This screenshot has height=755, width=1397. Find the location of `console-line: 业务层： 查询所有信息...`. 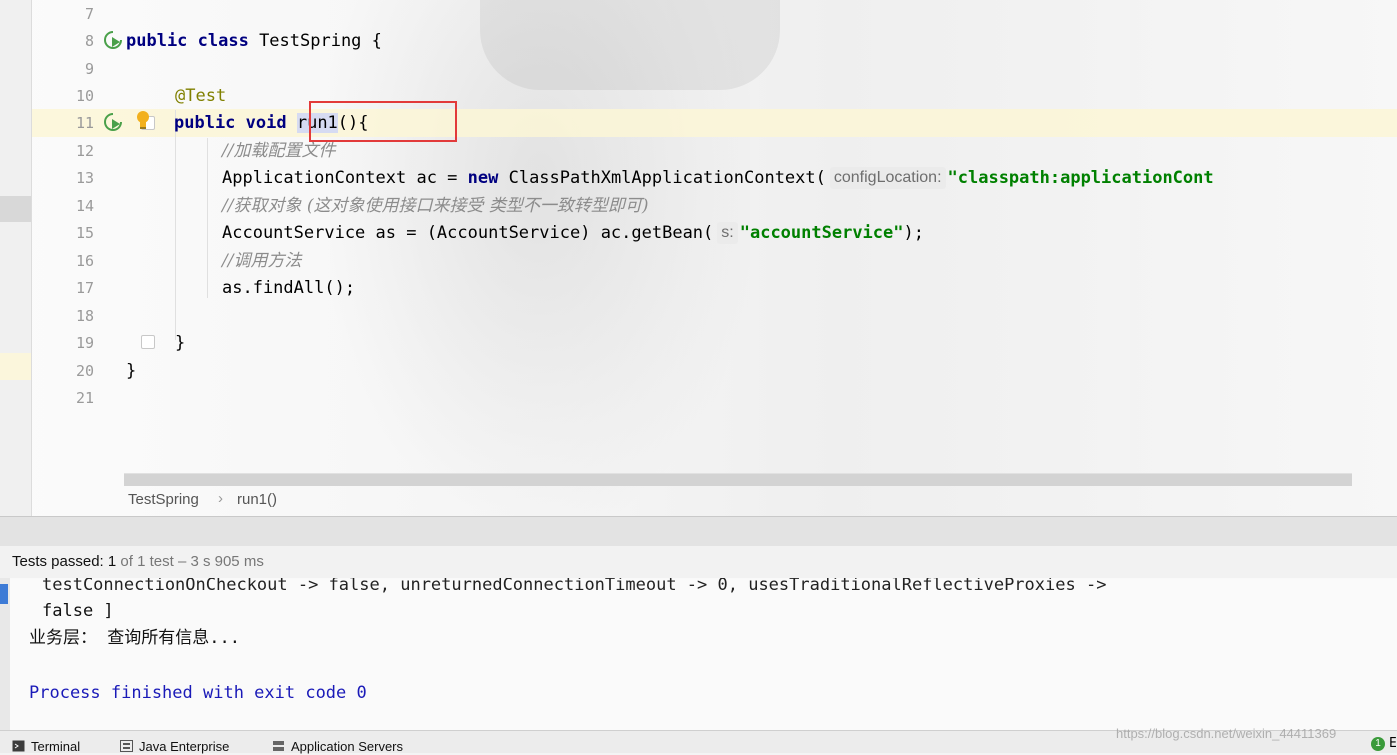

console-line: 业务层： 查询所有信息... is located at coordinates (134, 638).